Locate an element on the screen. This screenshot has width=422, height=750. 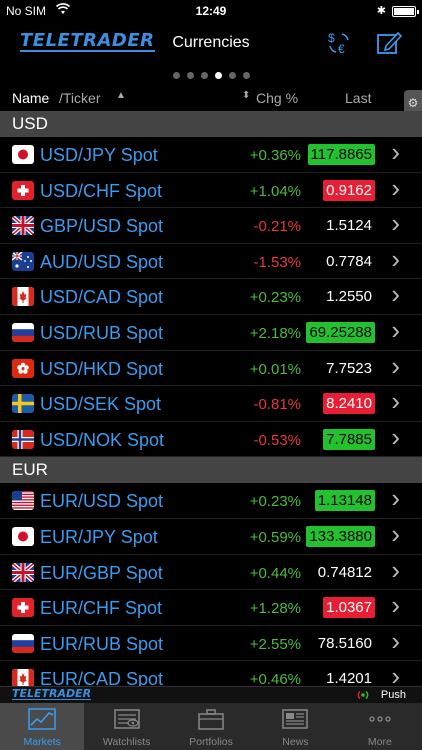
list-item: EUR/CHF Spot +1.28% 1.0367 › is located at coordinates (211, 608).